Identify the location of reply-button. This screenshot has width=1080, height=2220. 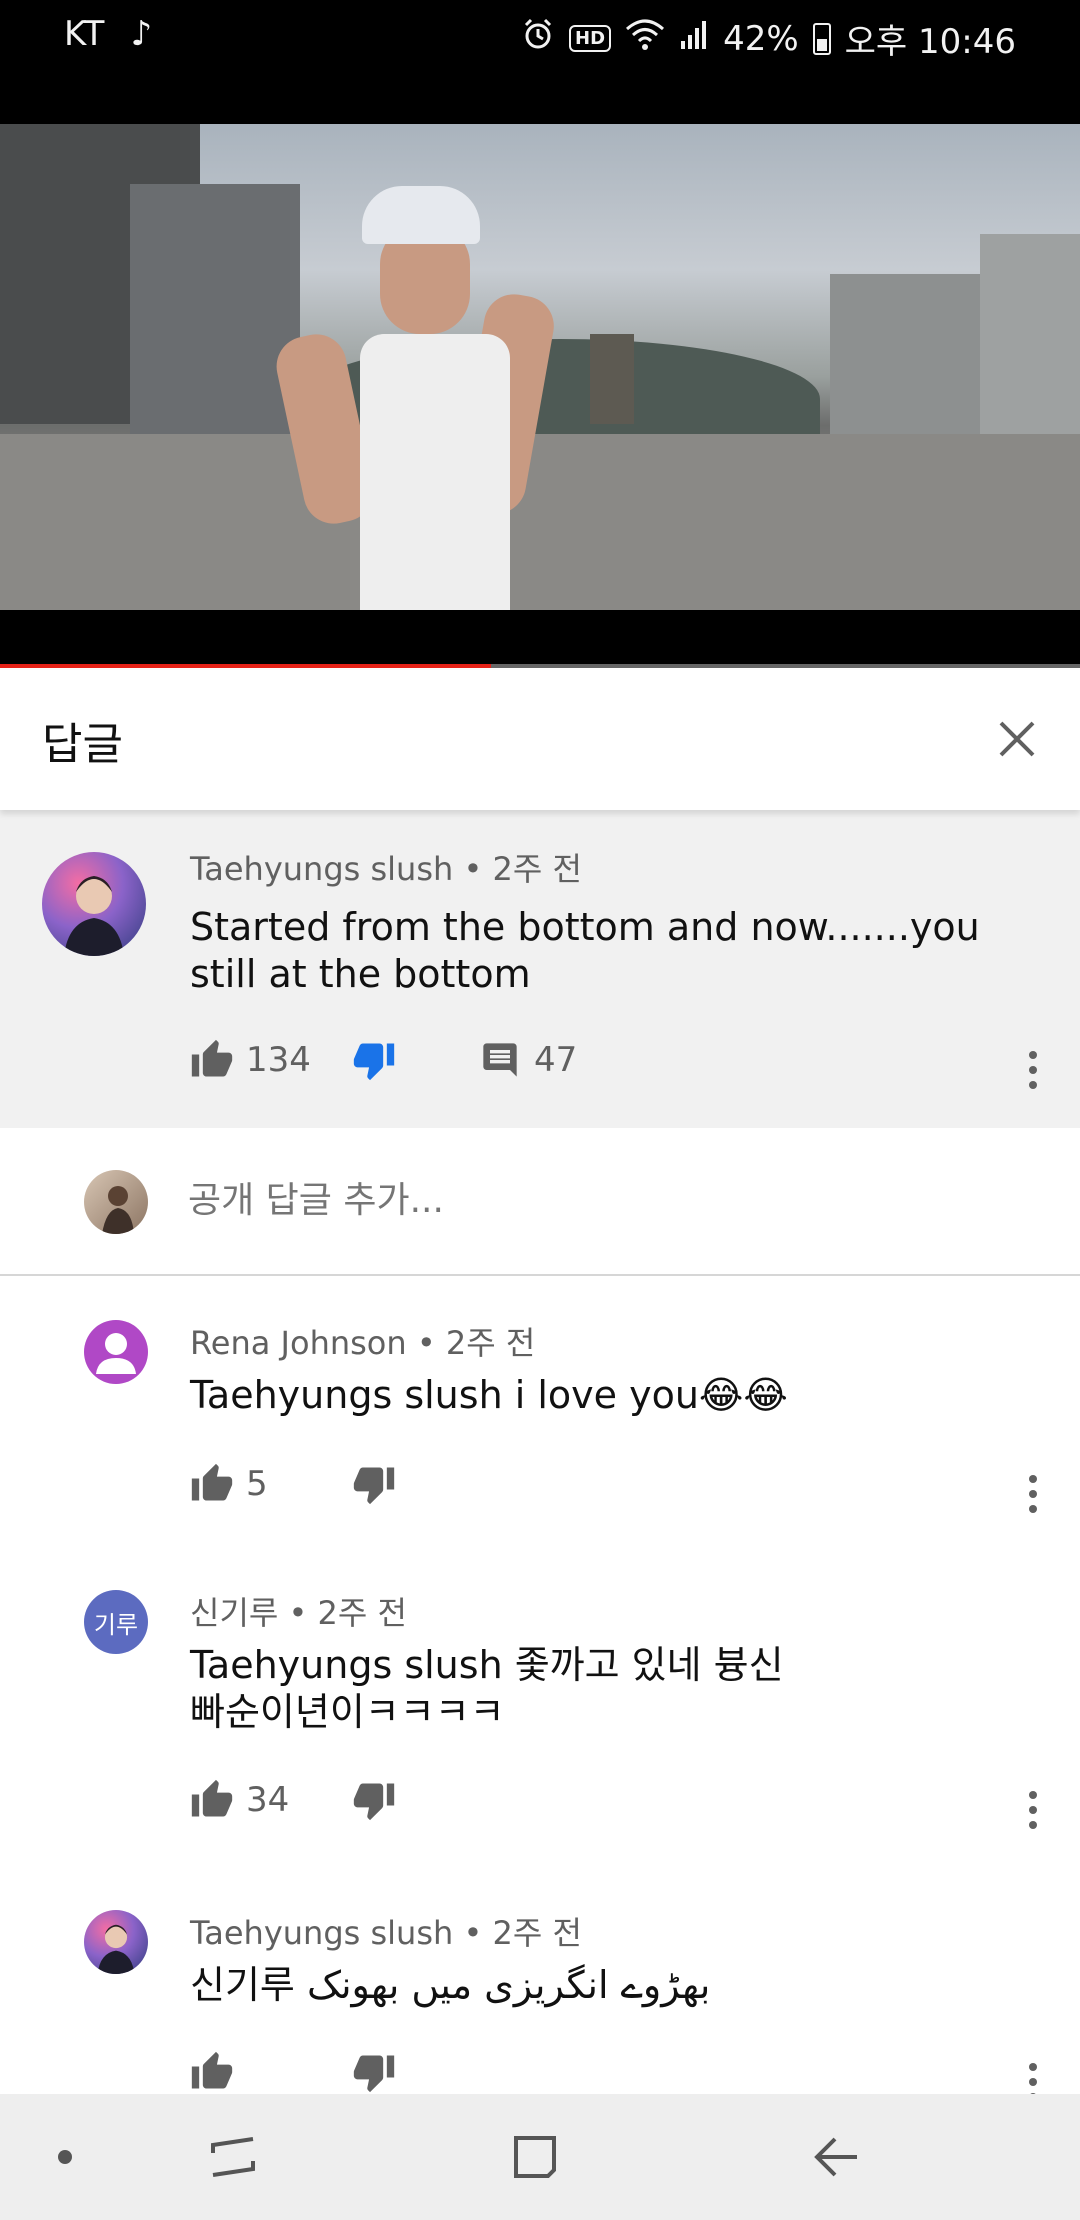
(500, 1060).